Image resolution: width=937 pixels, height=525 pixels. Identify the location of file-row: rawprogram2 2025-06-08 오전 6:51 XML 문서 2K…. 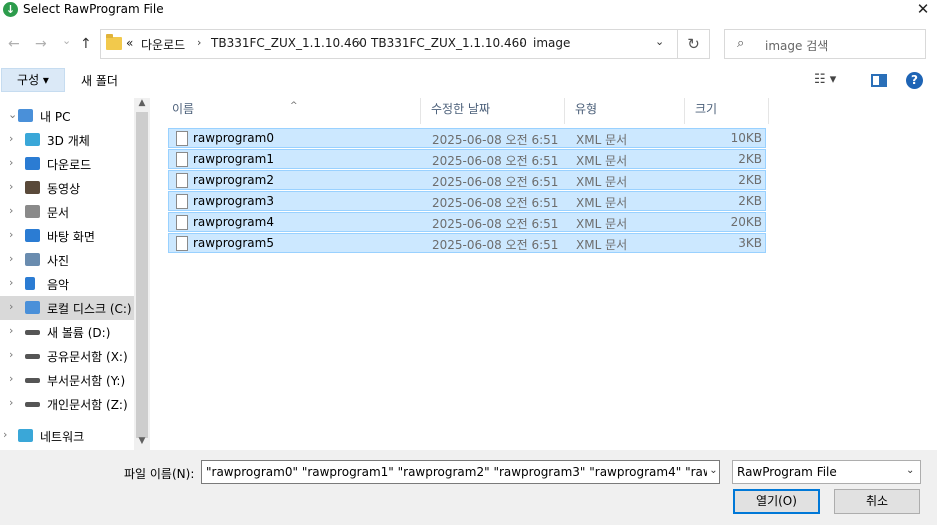
(467, 180).